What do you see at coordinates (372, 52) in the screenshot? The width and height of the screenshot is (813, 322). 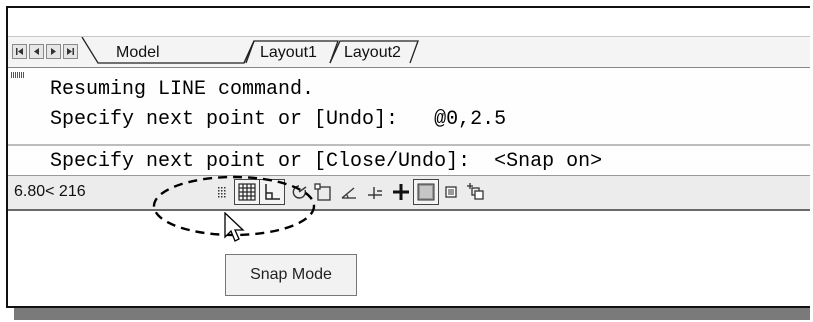 I see `tab-layout2-label: Layout2` at bounding box center [372, 52].